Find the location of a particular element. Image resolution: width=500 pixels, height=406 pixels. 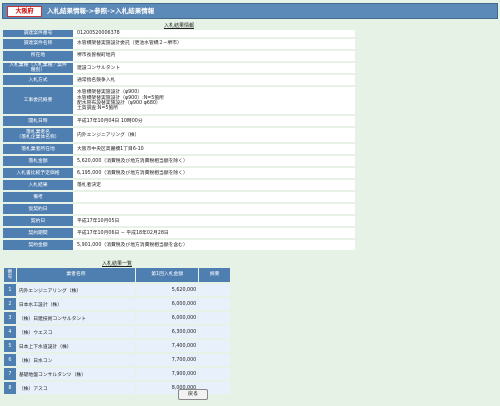

info-row: 入札書比較予定価格 6,195,000（消費税及び地方消費税相当額を除く） is located at coordinates (179, 173).